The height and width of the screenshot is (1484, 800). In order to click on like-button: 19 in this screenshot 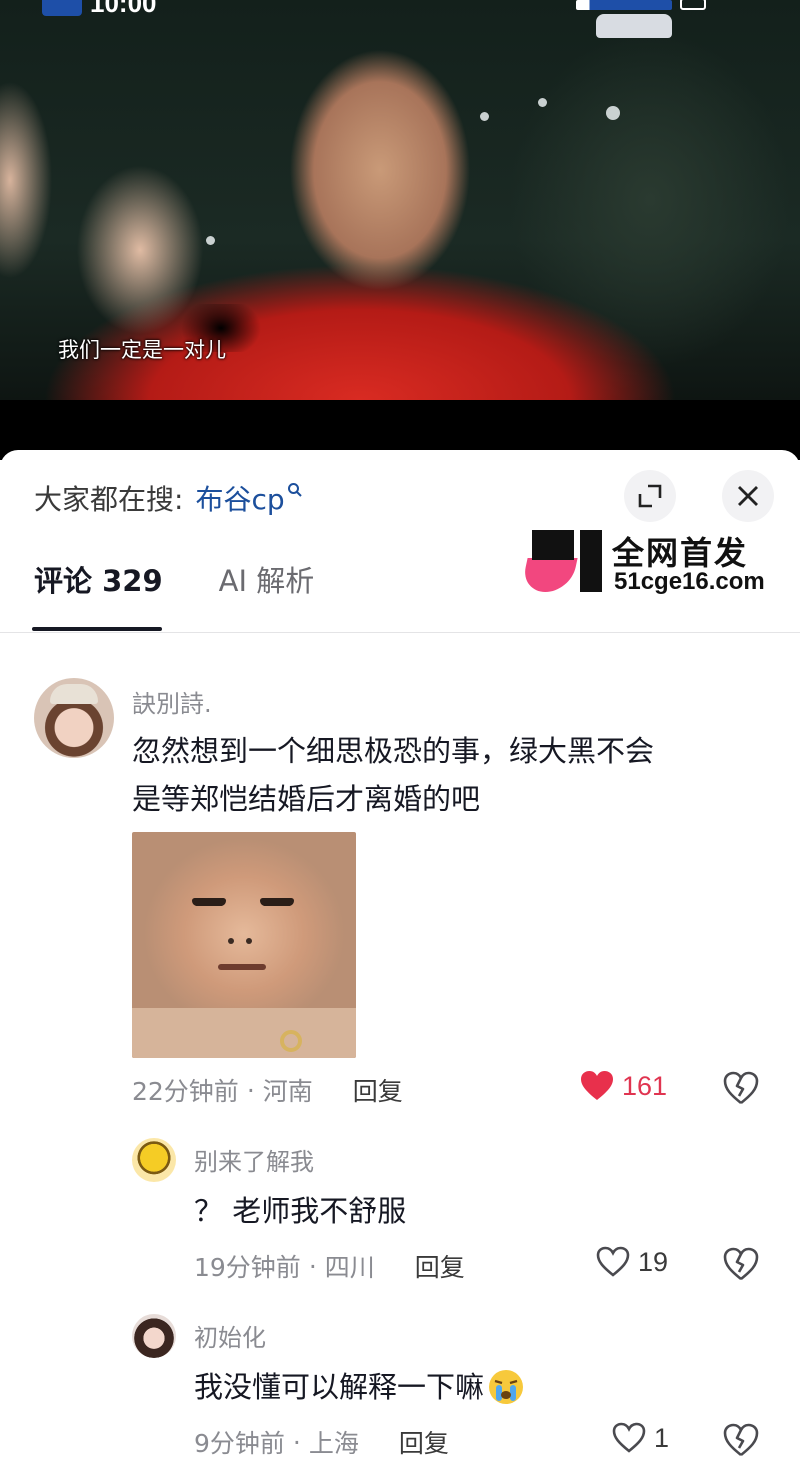, I will do `click(632, 1262)`.